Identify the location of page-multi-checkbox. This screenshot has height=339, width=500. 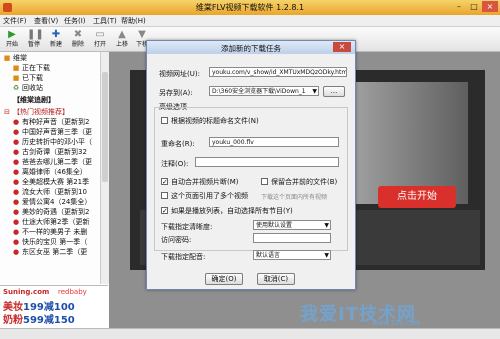
(164, 195).